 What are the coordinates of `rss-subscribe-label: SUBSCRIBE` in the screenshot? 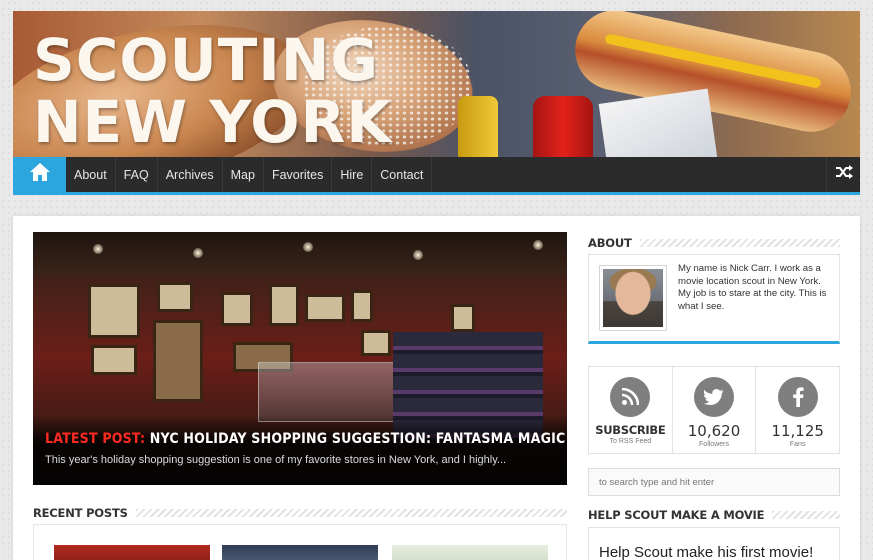 It's located at (630, 430).